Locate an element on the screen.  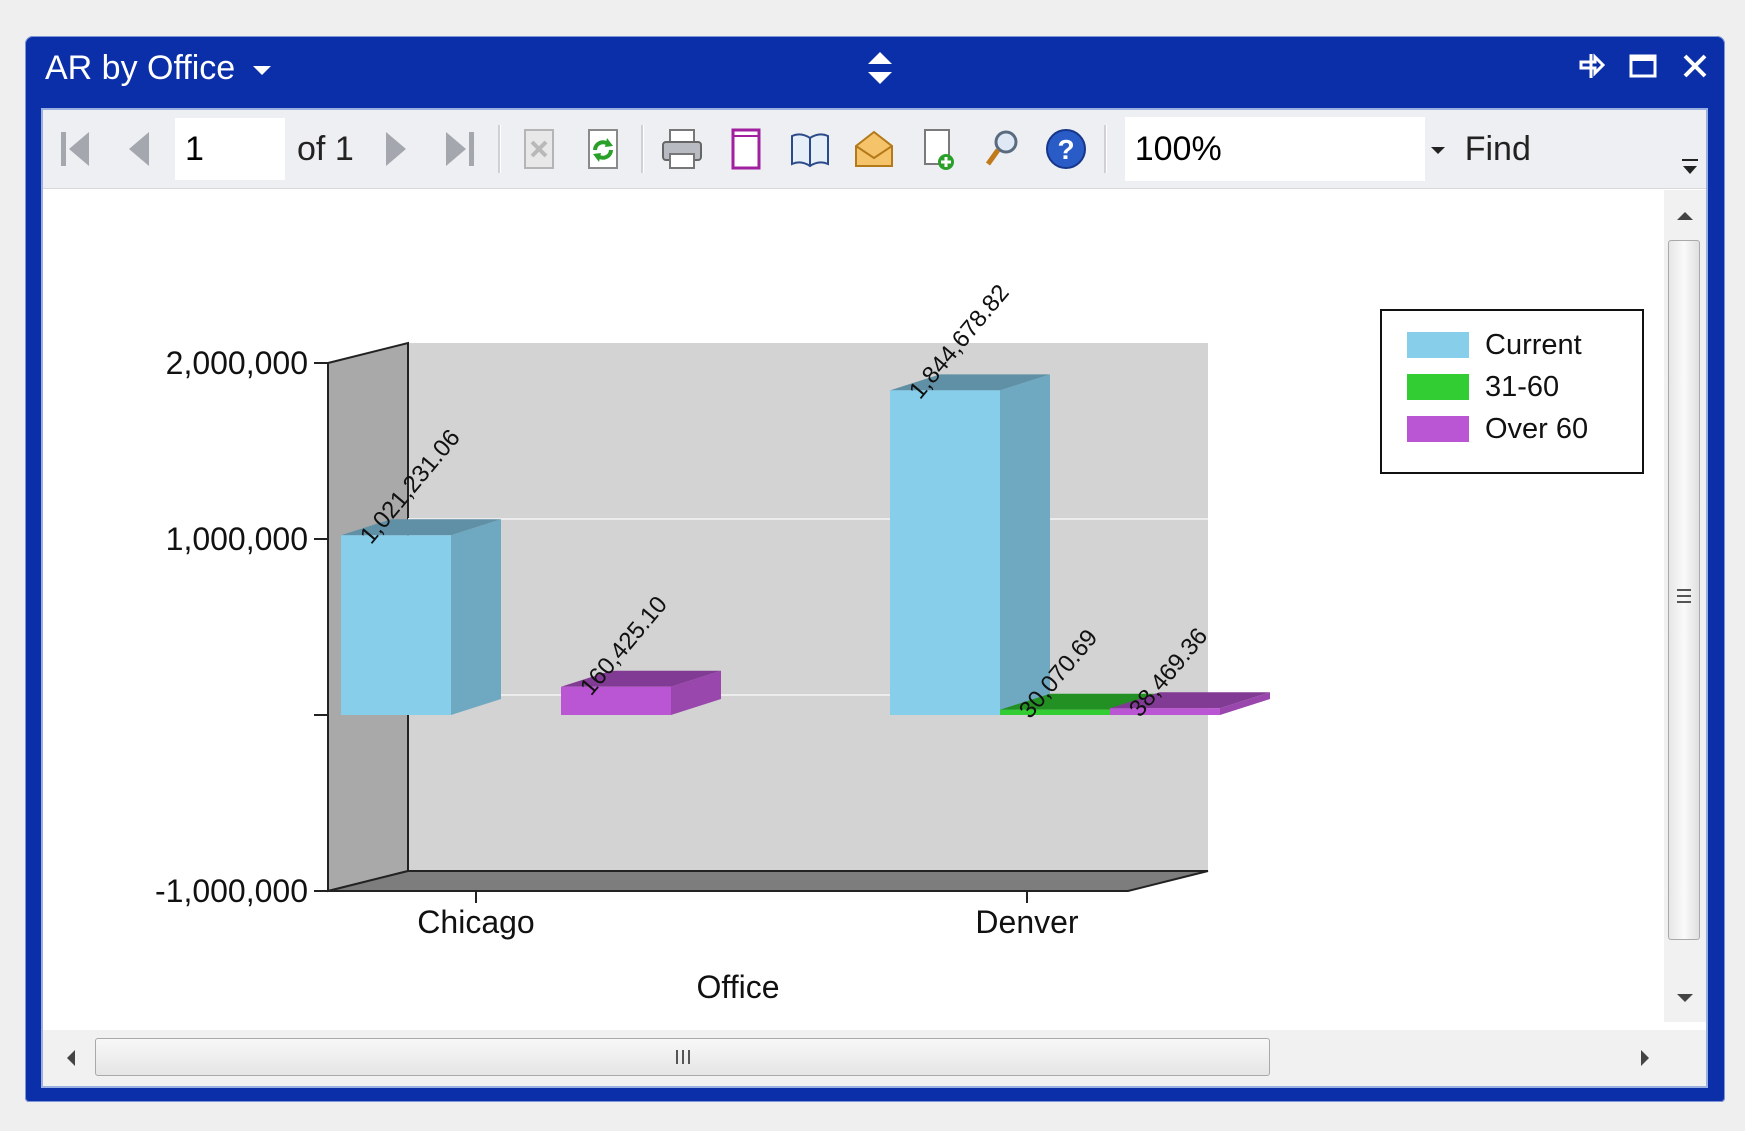
y-tick-label: 1,000,000 is located at coordinates (237, 539).